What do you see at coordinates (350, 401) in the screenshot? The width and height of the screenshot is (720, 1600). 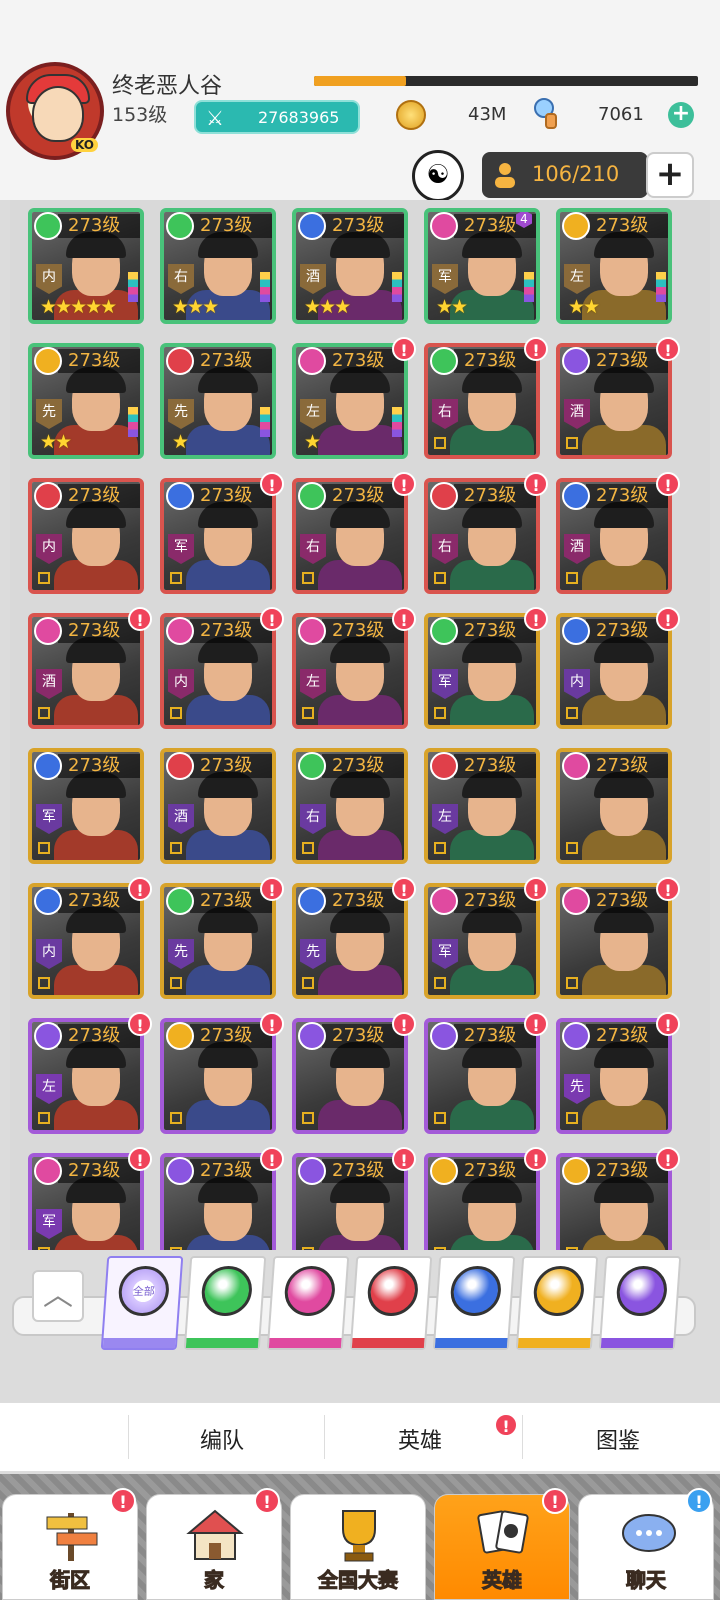 I see `hero-card: 273级左 ★` at bounding box center [350, 401].